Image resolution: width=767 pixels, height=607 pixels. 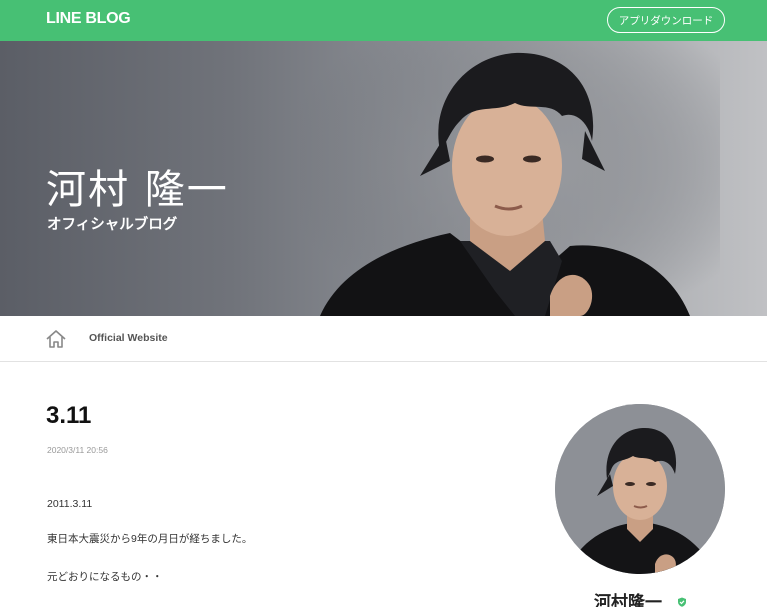 I want to click on blog-nav-bar: Official Website, so click(x=383, y=339).